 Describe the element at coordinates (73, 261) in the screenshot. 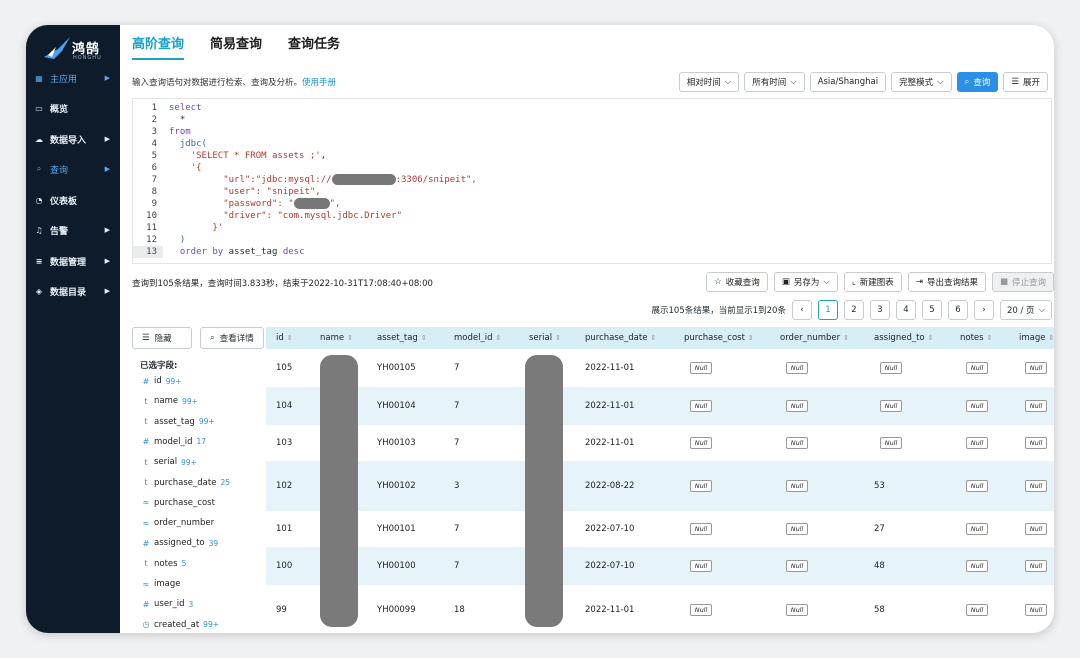

I see `sidebar-item-data-management: ≡ 数据管理 ▶` at that location.